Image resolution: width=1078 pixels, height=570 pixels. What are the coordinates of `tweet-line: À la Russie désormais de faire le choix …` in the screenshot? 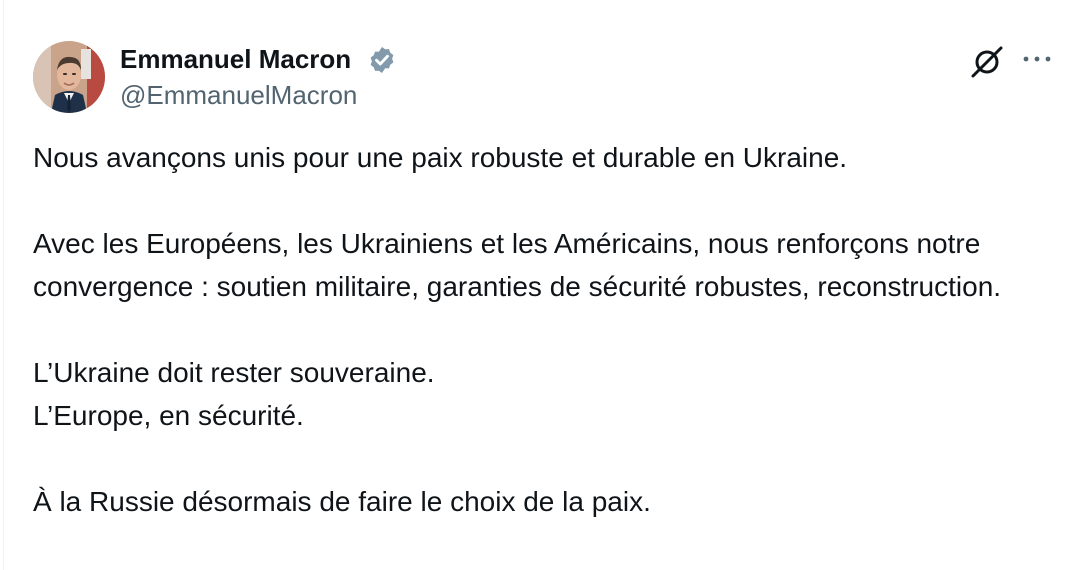 It's located at (342, 501).